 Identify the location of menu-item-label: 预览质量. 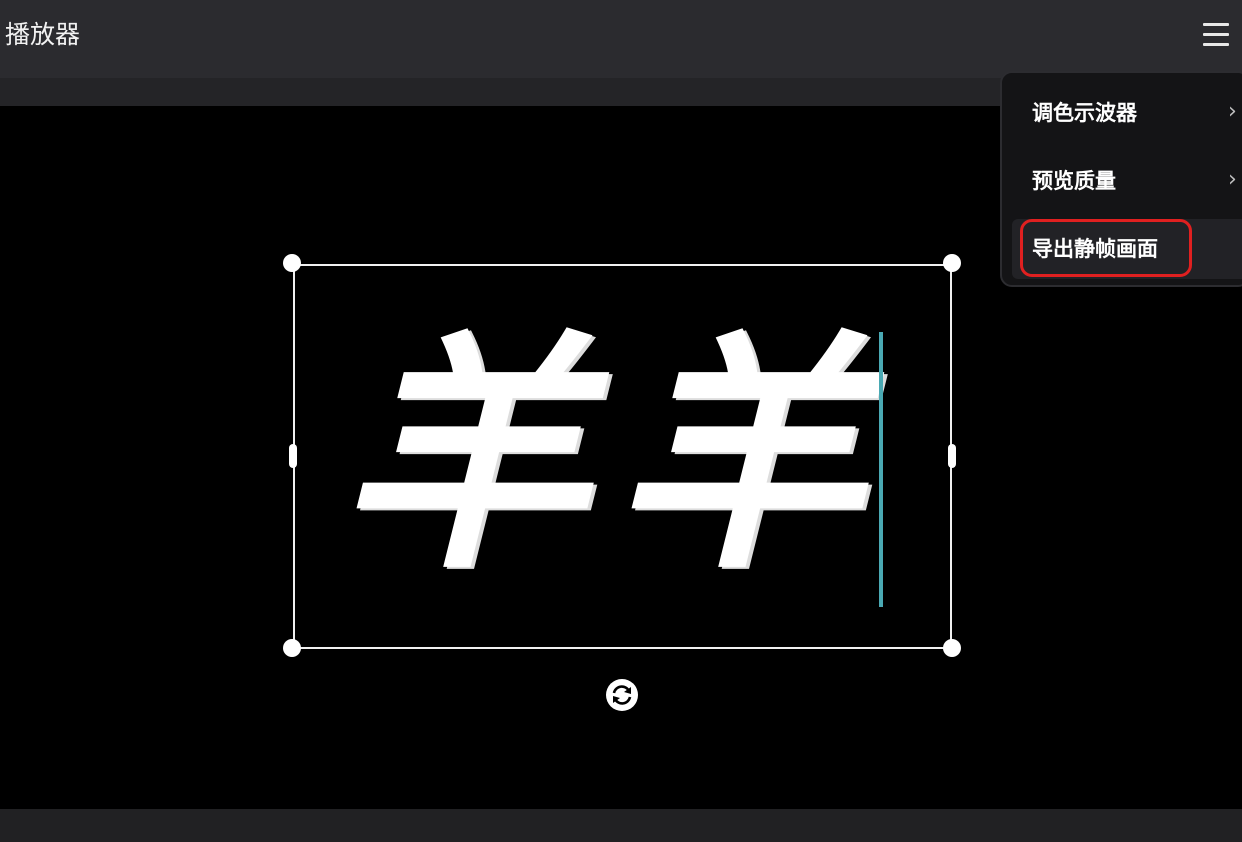
(1074, 181).